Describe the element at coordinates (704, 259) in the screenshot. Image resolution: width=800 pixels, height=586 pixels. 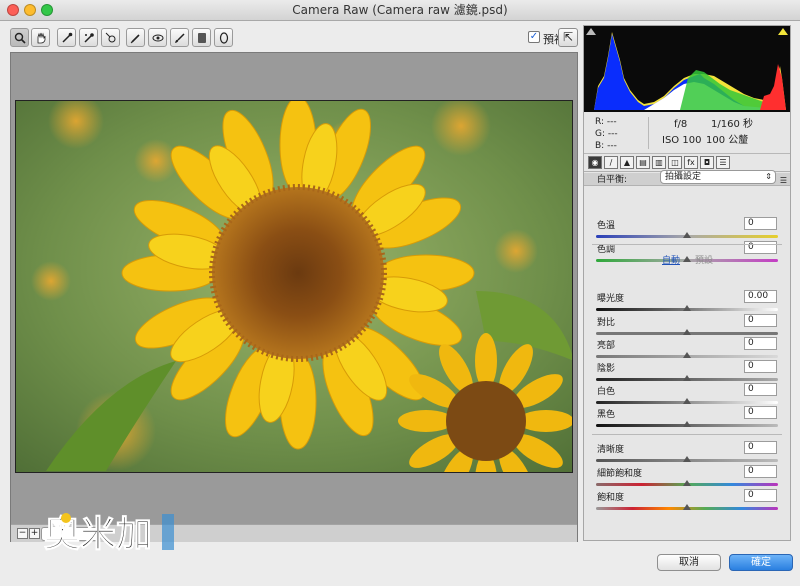
I see `default-tone-link: 預設` at that location.